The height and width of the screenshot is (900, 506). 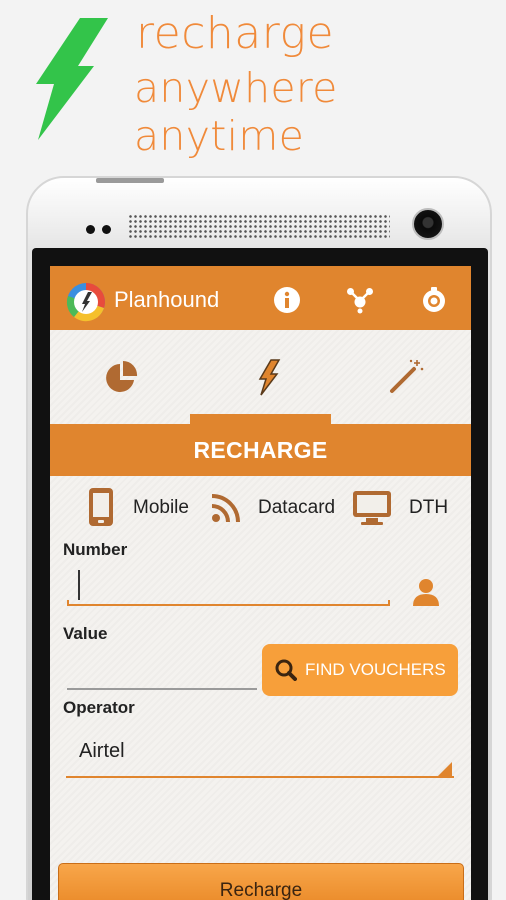 I want to click on value-input, so click(x=162, y=670).